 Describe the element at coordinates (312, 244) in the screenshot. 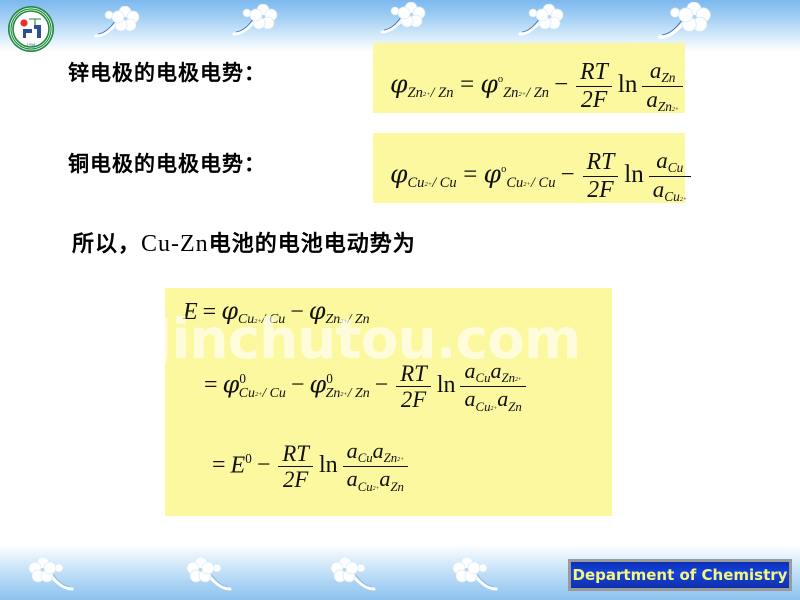

I see `statement-suffix: 电池的电池电动势为` at that location.